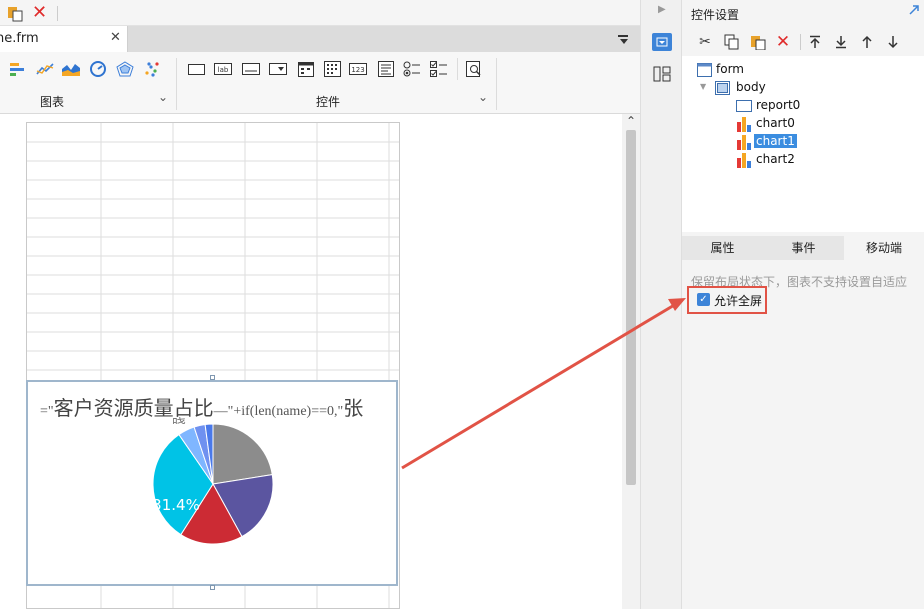 The width and height of the screenshot is (924, 609). I want to click on calendar-control-icon, so click(332, 69).